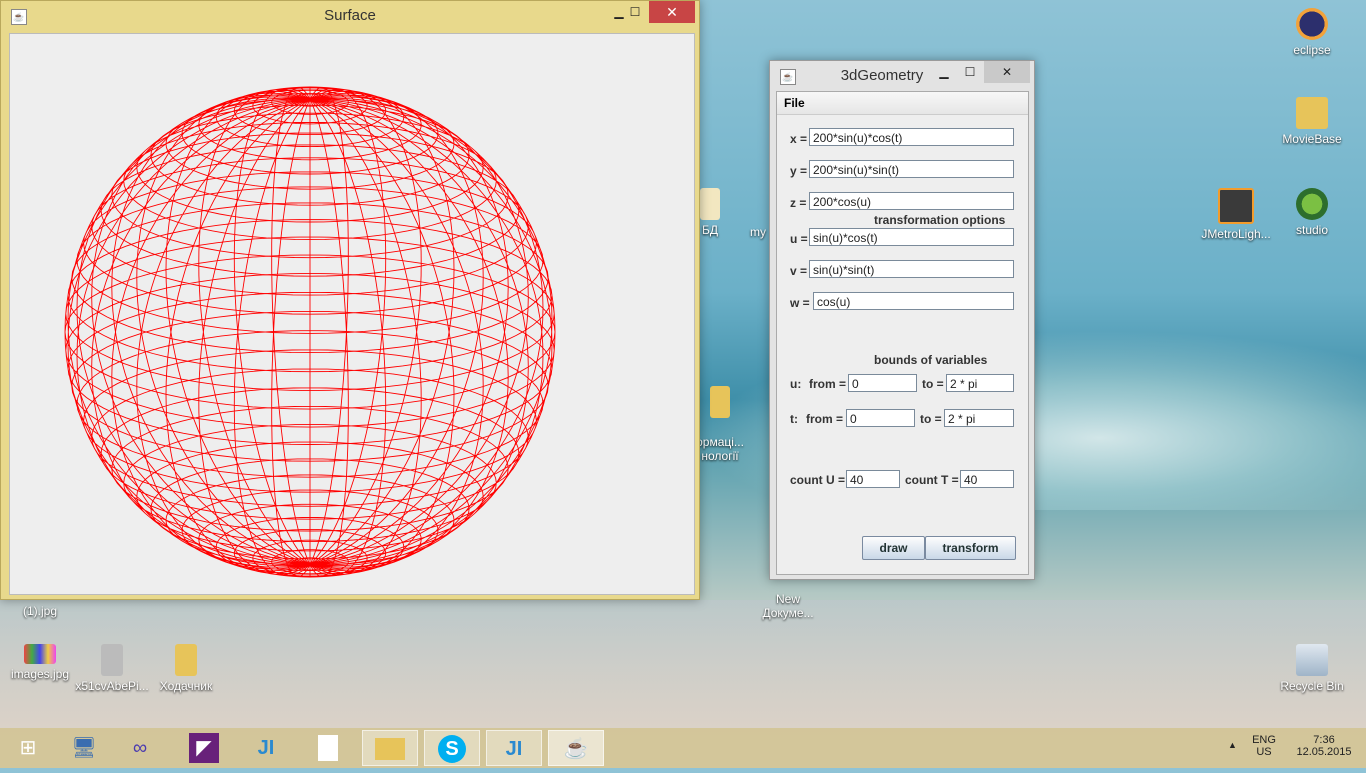  What do you see at coordinates (710, 204) in the screenshot?
I see `document-icon` at bounding box center [710, 204].